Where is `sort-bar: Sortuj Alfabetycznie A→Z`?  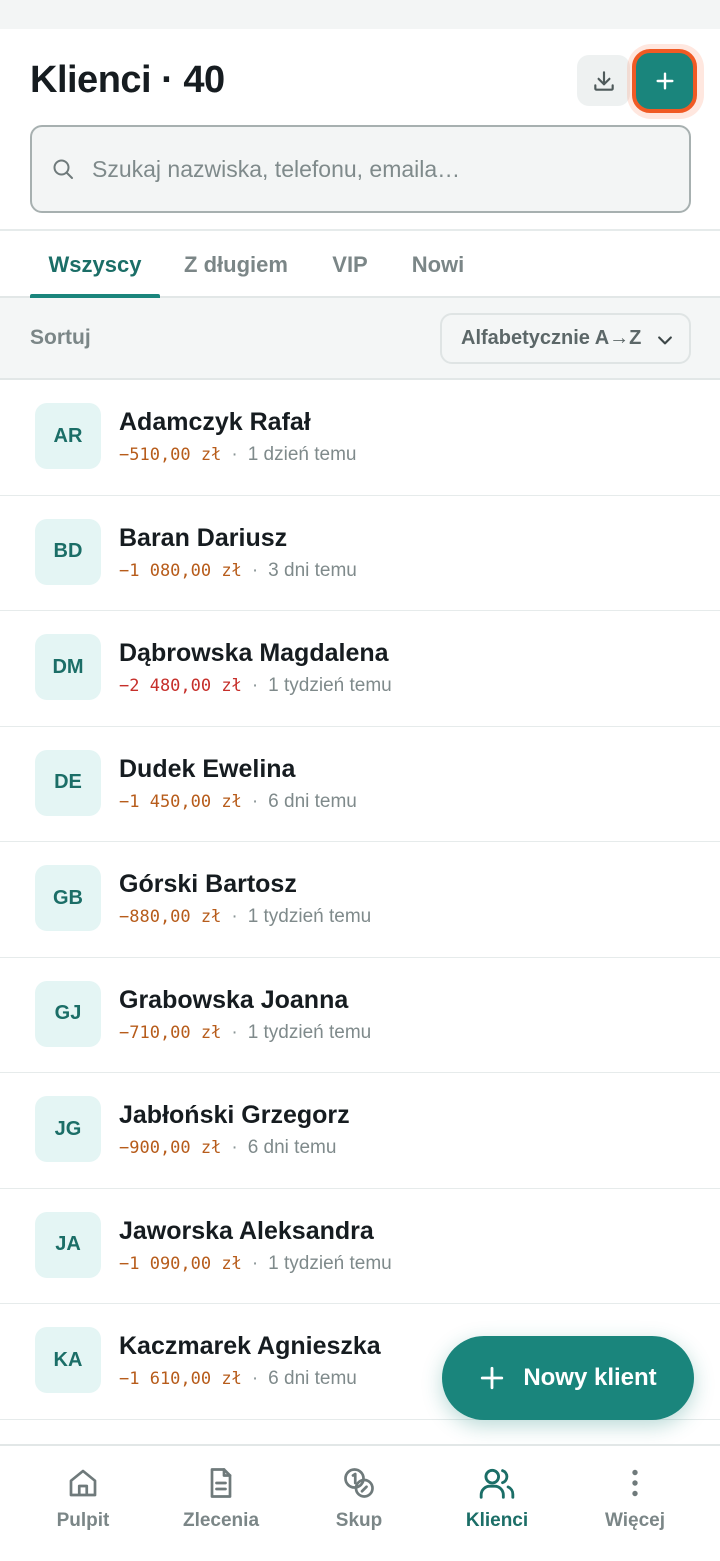 sort-bar: Sortuj Alfabetycznie A→Z is located at coordinates (360, 339).